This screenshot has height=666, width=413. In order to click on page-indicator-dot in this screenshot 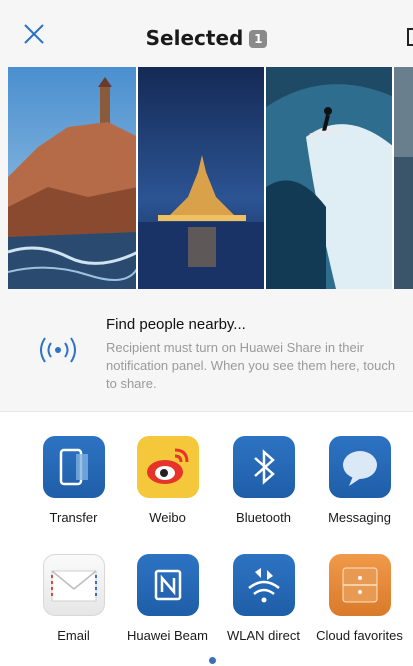, I will do `click(212, 660)`.